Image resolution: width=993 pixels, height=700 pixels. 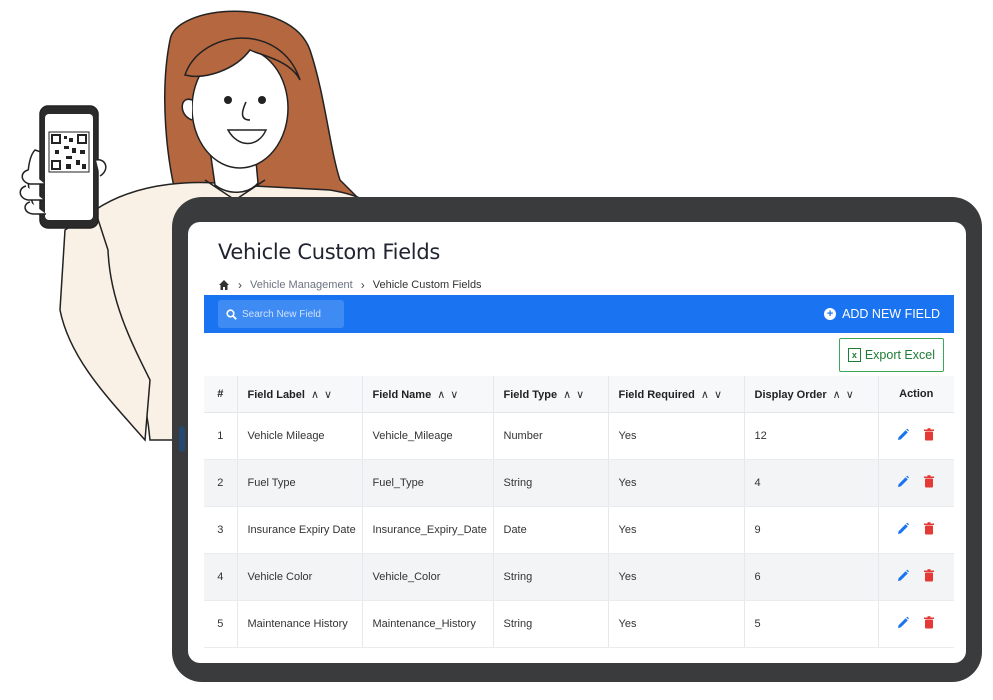 I want to click on column-header-label: Action, so click(x=916, y=394).